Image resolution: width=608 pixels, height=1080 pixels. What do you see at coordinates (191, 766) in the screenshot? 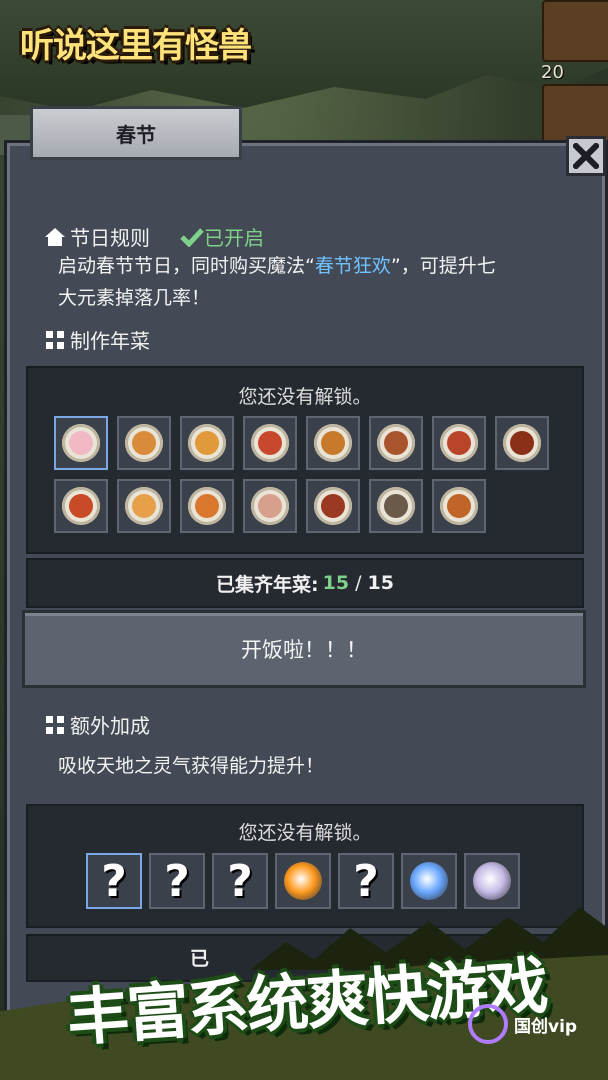
I see `extra-bonus-description: 吸收天地之灵气获得能力提升！` at bounding box center [191, 766].